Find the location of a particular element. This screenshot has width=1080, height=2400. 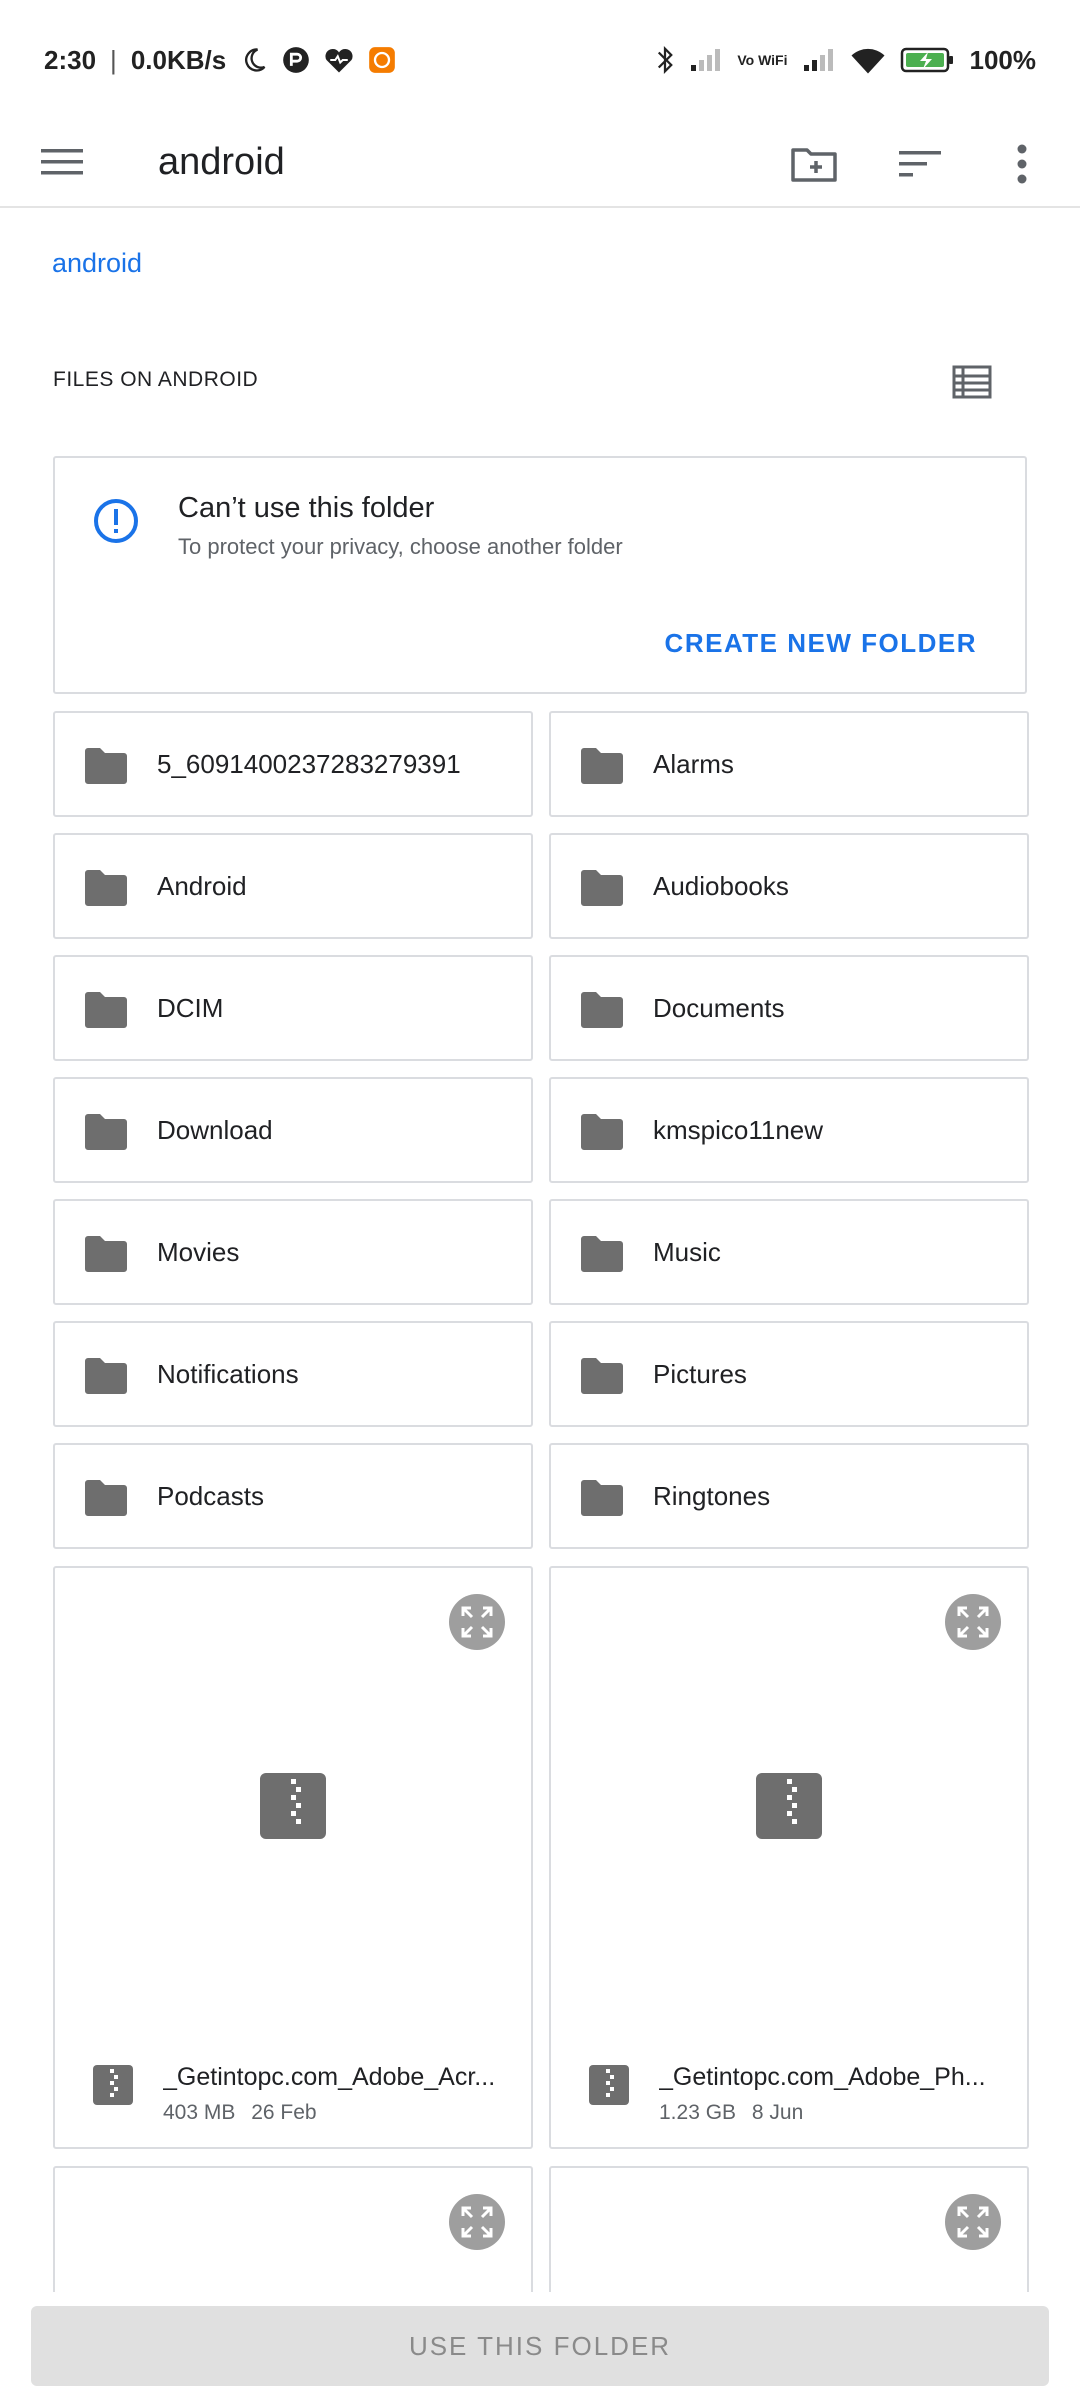

file-size: 1.23 GB is located at coordinates (698, 2112).